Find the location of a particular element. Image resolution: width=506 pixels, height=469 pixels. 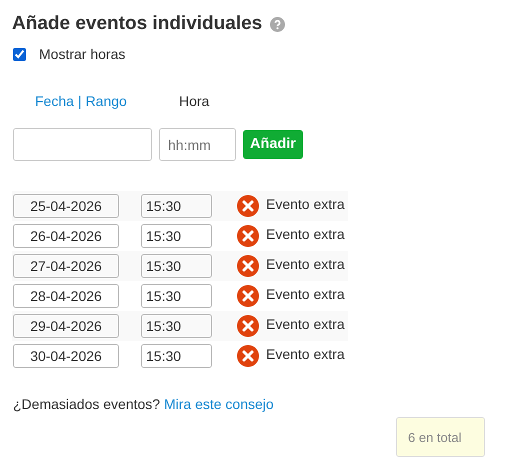

mode-link: Fecha is located at coordinates (54, 101).